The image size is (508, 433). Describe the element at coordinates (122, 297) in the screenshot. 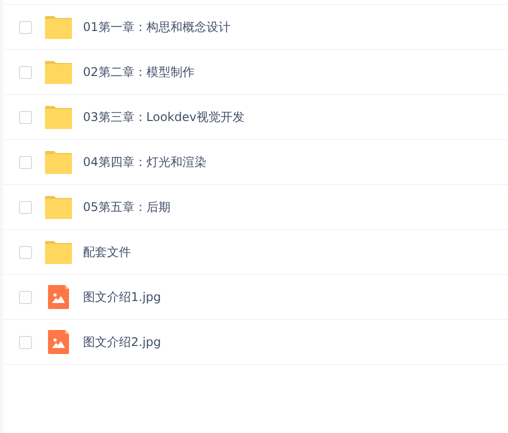

I see `file-name: 图文介绍1.jpg` at that location.